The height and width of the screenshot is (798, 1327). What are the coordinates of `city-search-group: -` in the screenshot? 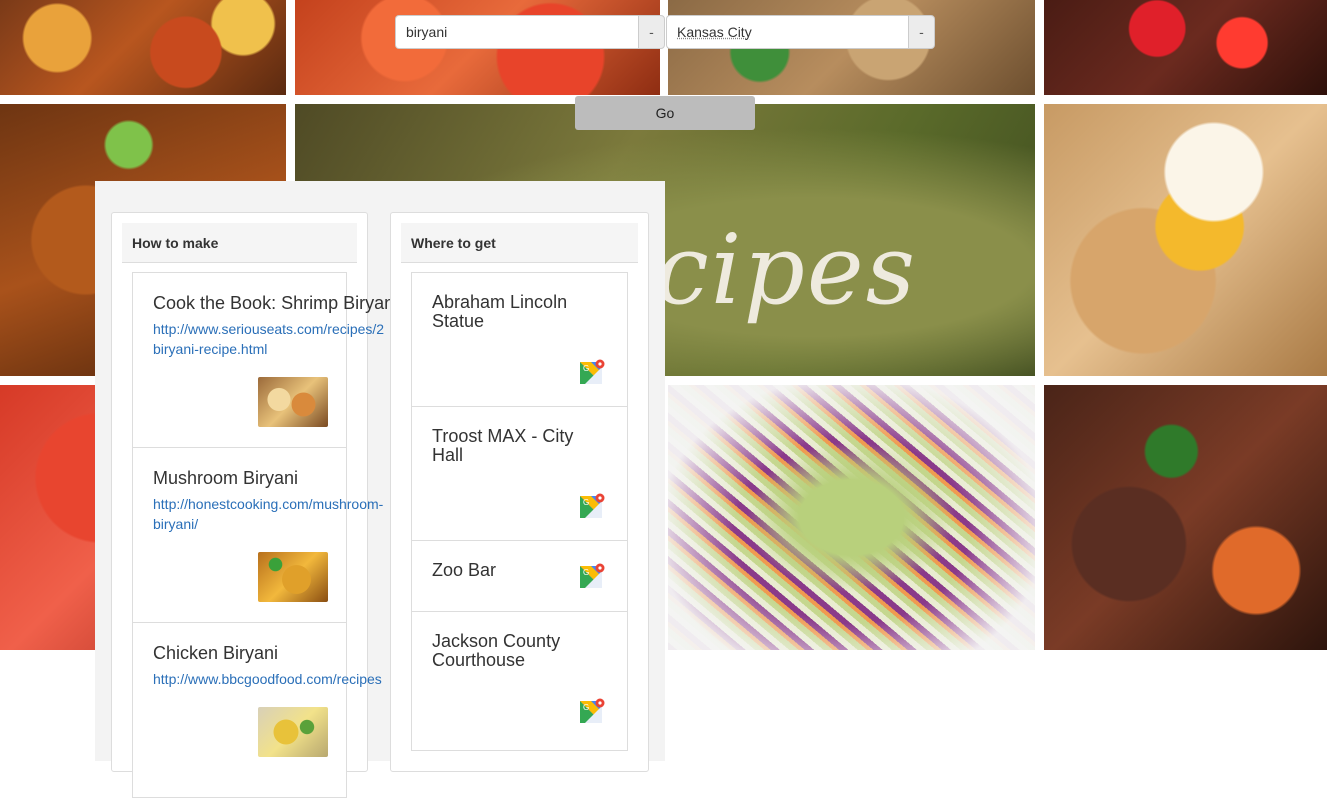 It's located at (800, 32).